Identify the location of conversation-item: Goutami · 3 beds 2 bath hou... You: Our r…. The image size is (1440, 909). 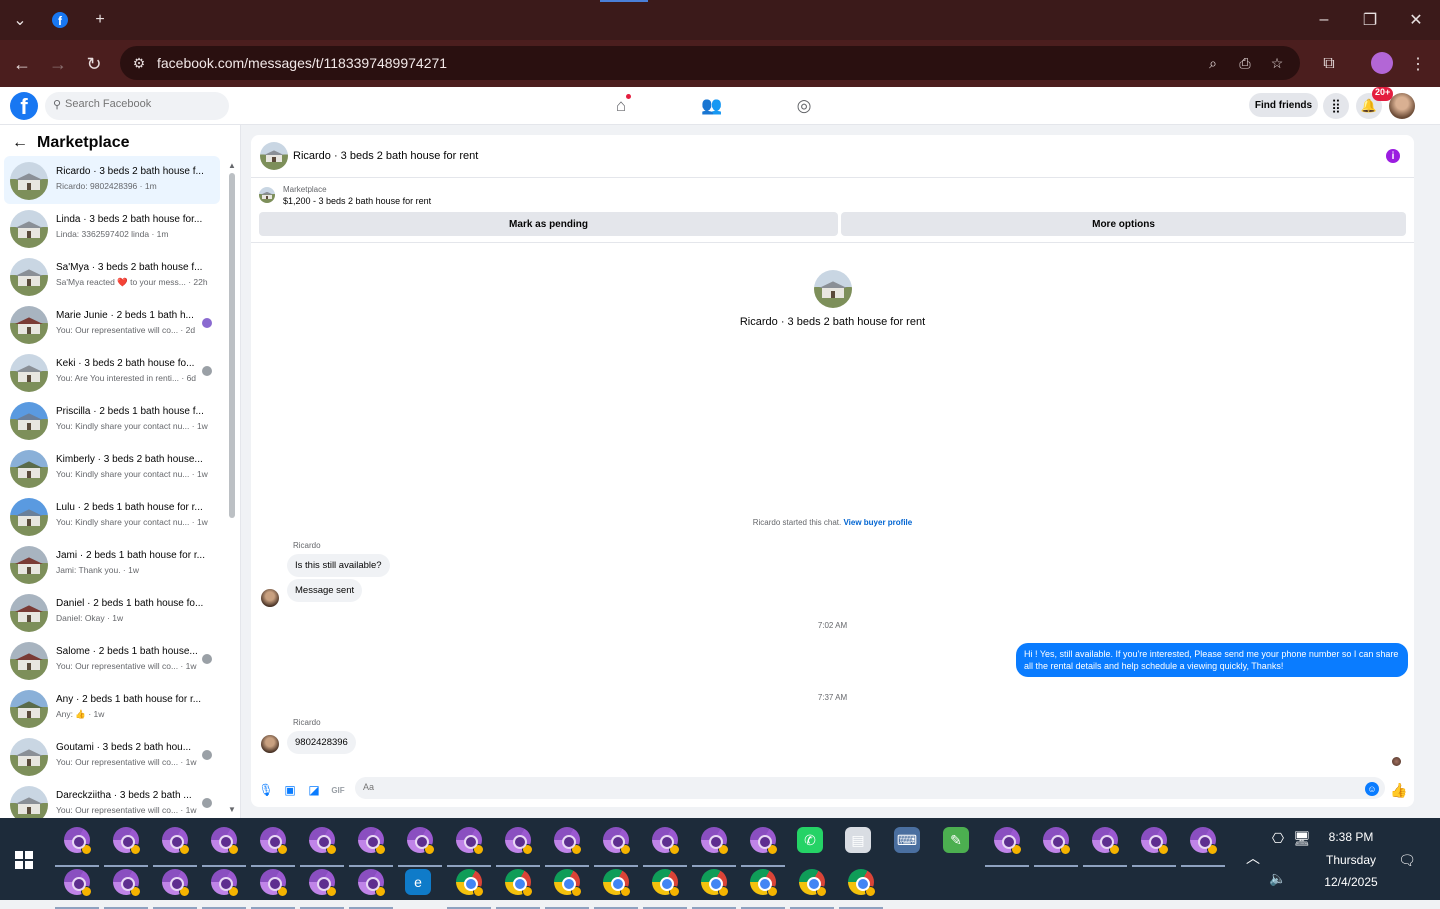
(112, 756).